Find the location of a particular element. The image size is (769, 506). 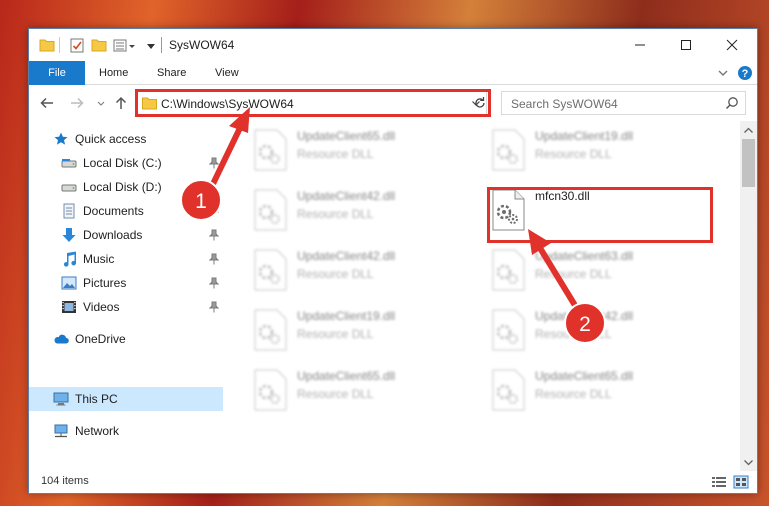

sidebar-item-label: Local Disk (C:) is located at coordinates (122, 163).